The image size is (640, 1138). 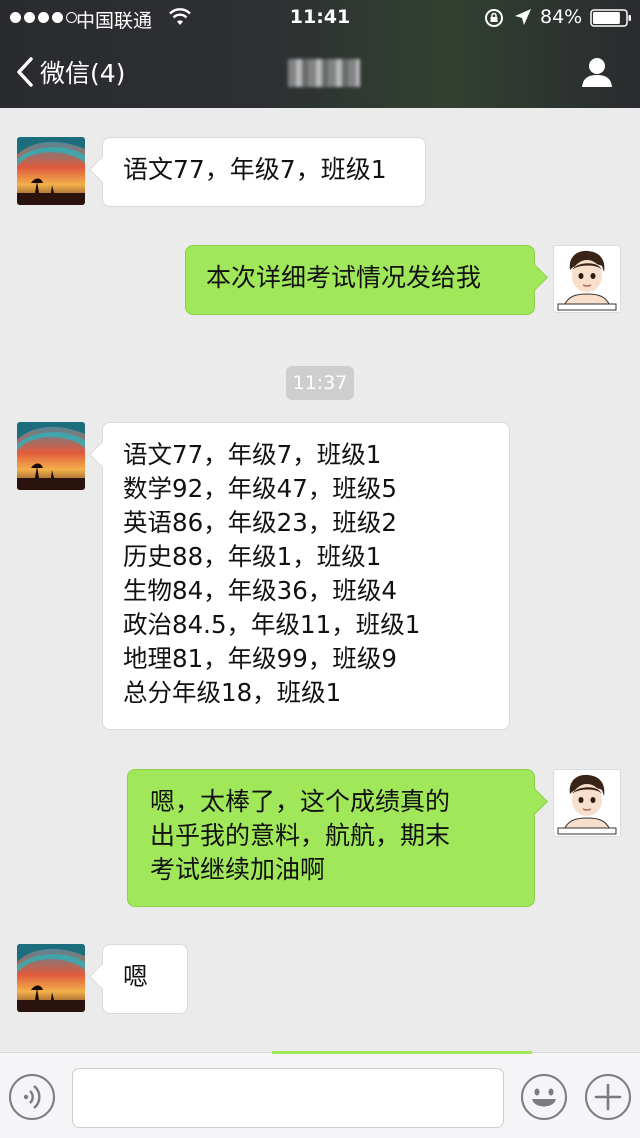 I want to click on message-timestamp: 11:37, so click(x=320, y=383).